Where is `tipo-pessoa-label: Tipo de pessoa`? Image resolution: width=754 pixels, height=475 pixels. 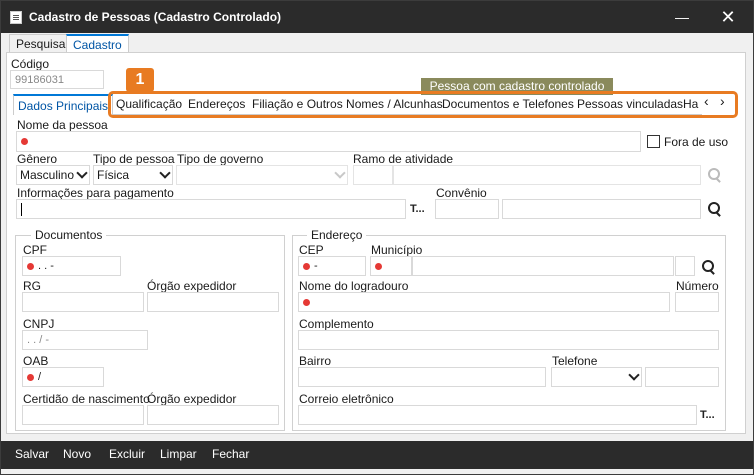
tipo-pessoa-label: Tipo de pessoa is located at coordinates (134, 159).